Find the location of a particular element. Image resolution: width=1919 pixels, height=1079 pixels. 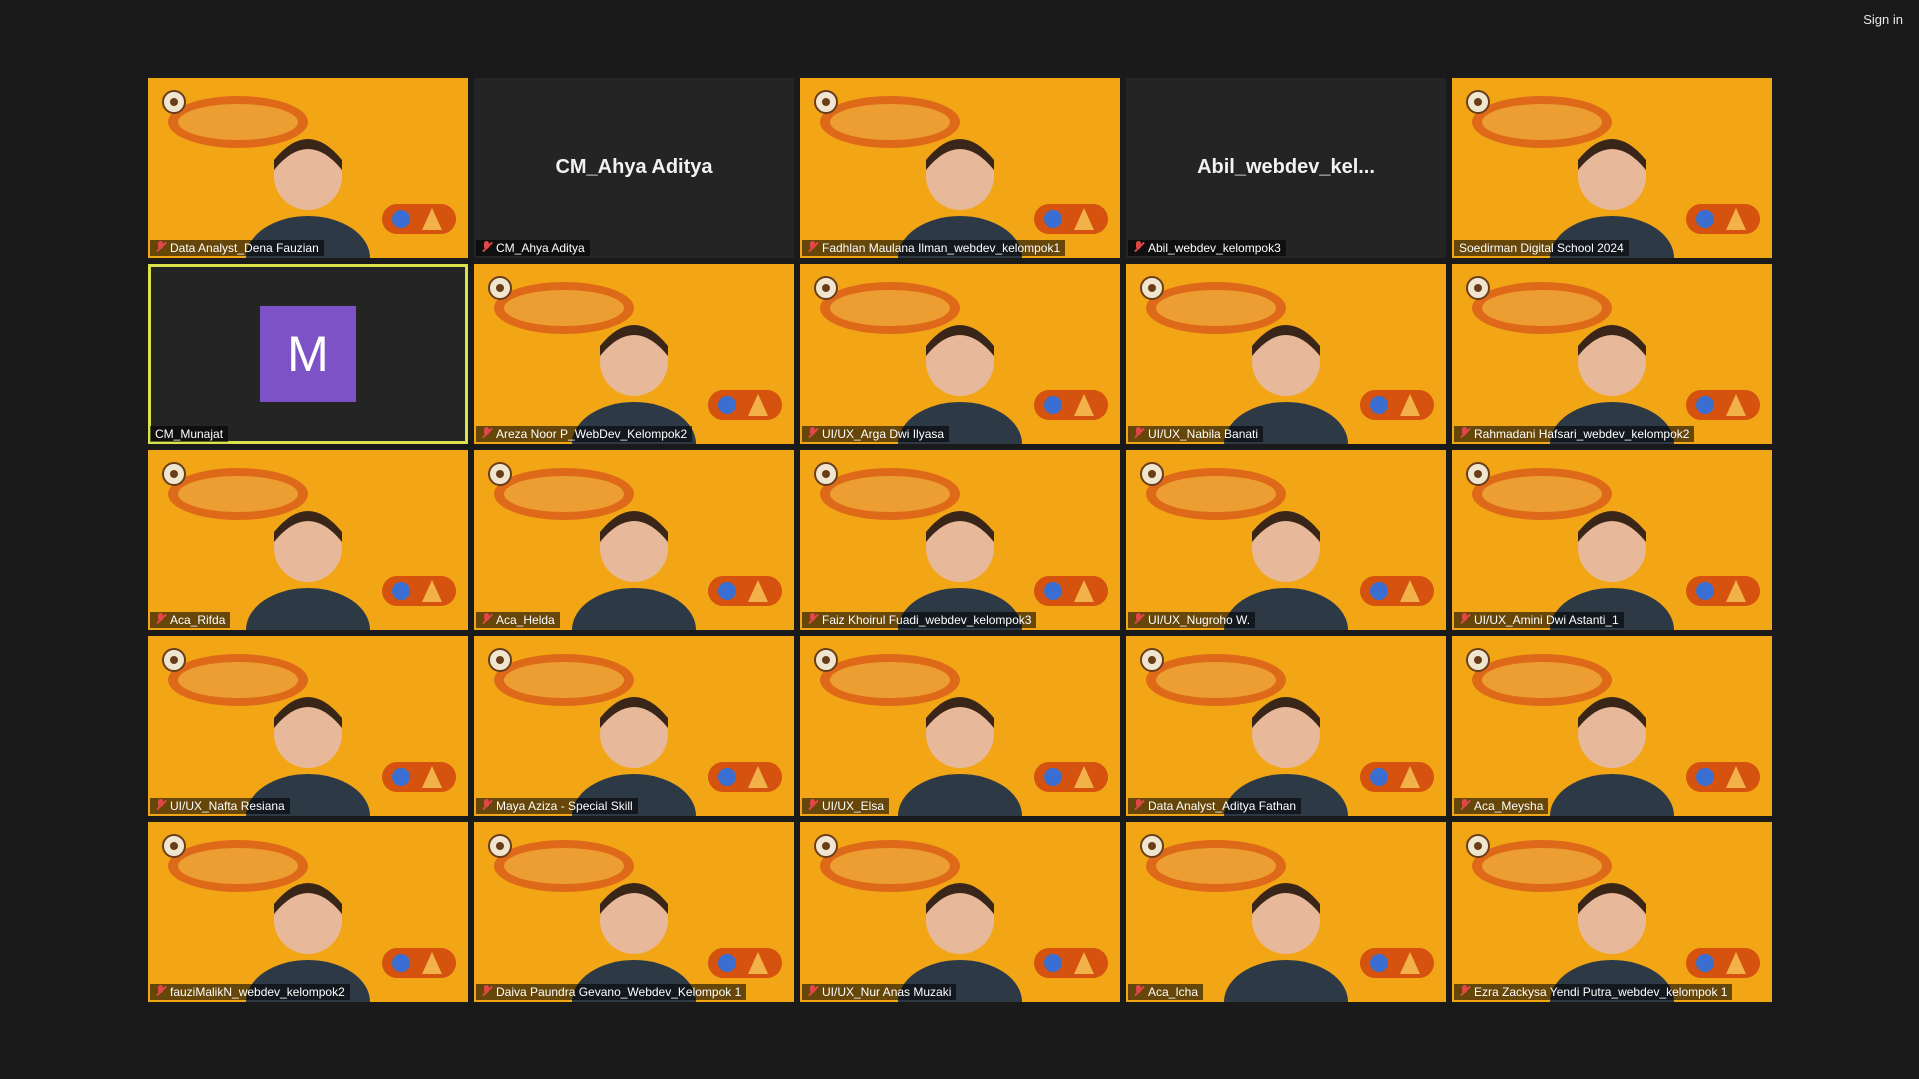

participant-tile: Rahmadani Hafsari_webdev_kelompok2 is located at coordinates (1612, 354).